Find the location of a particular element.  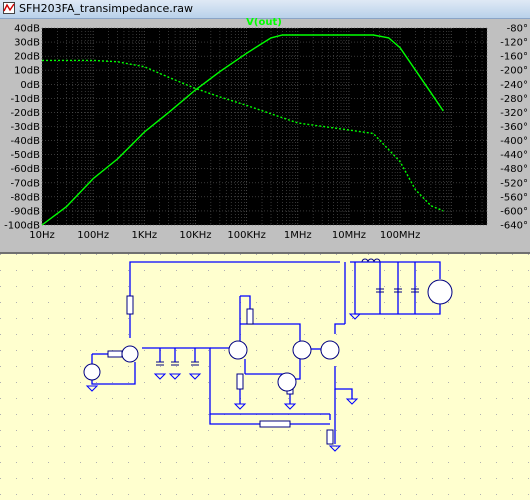

y-tick-label-left: -70dB is located at coordinates (25, 183).